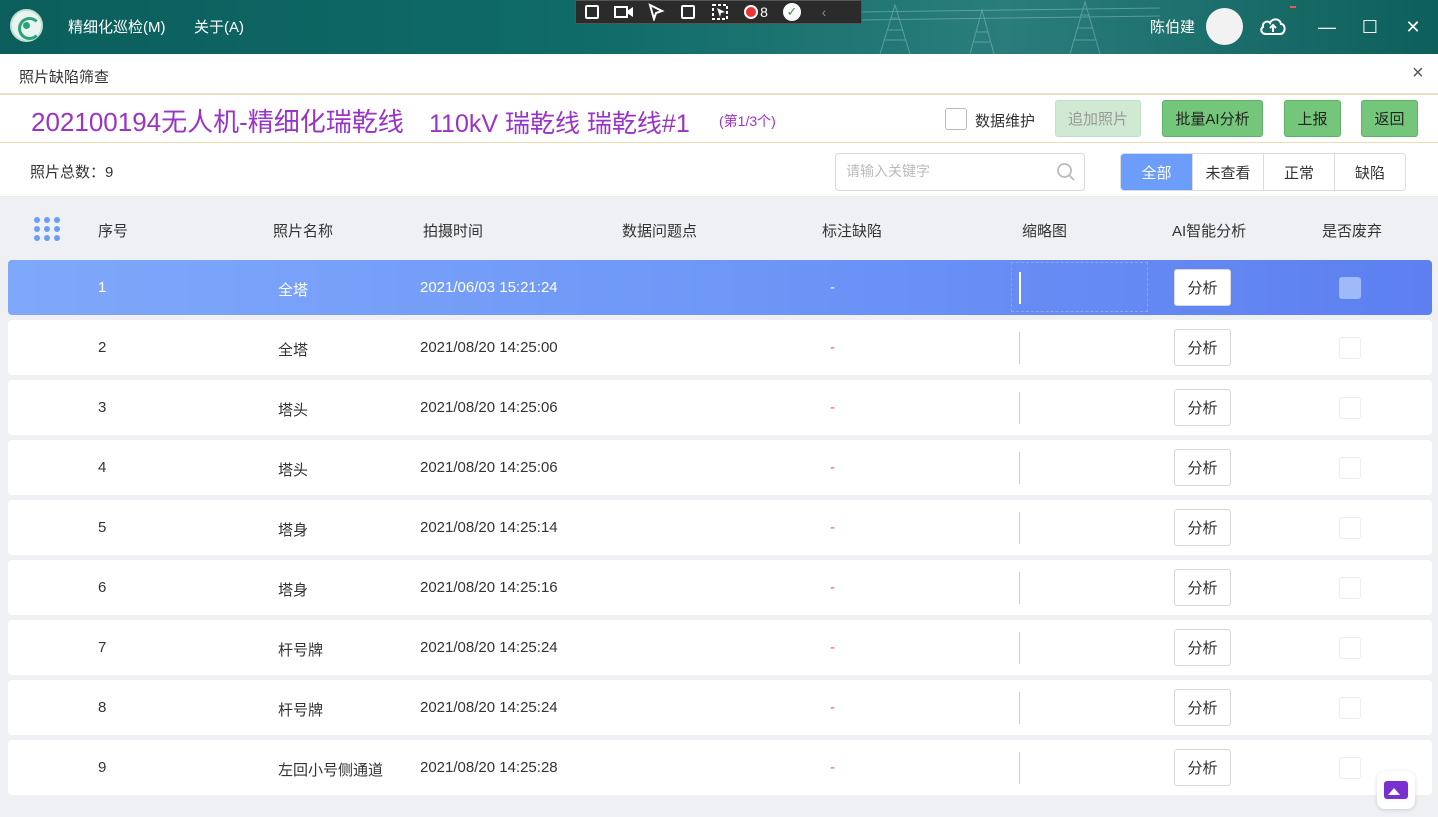 The image size is (1438, 817). Describe the element at coordinates (852, 231) in the screenshot. I see `header-marked-defect: 标注缺陷` at that location.